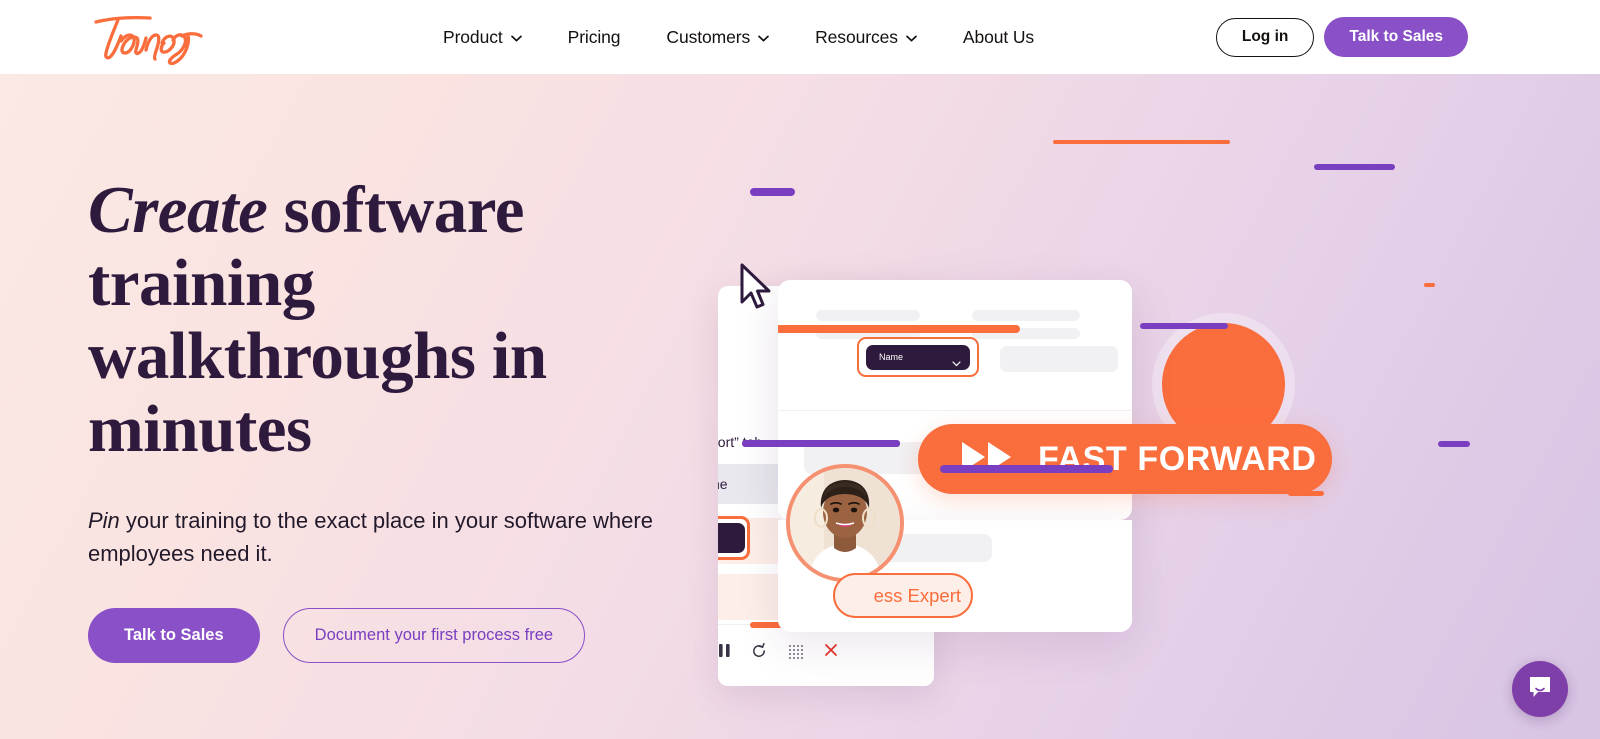 Image resolution: width=1600 pixels, height=739 pixels. What do you see at coordinates (148, 40) in the screenshot?
I see `tango-logo-mark` at bounding box center [148, 40].